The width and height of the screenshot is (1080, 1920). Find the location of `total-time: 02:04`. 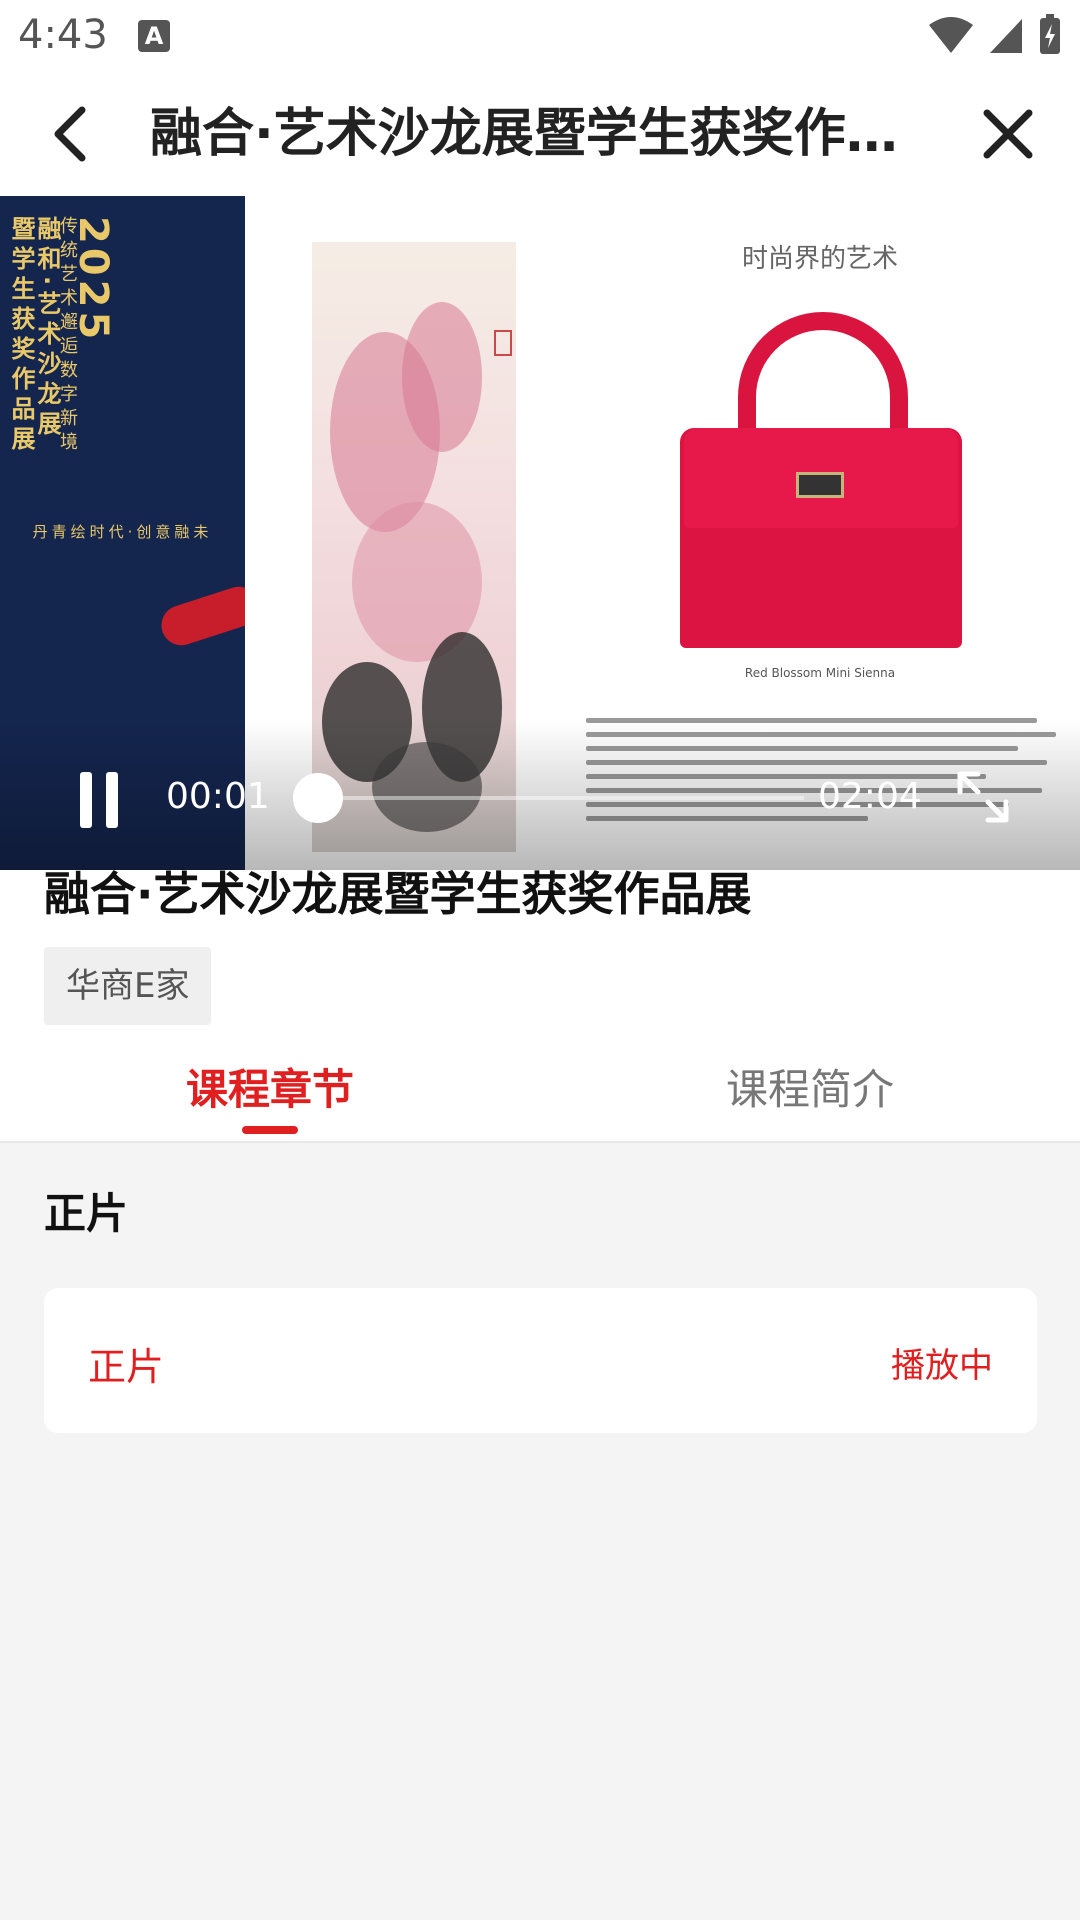

total-time: 02:04 is located at coordinates (870, 796).